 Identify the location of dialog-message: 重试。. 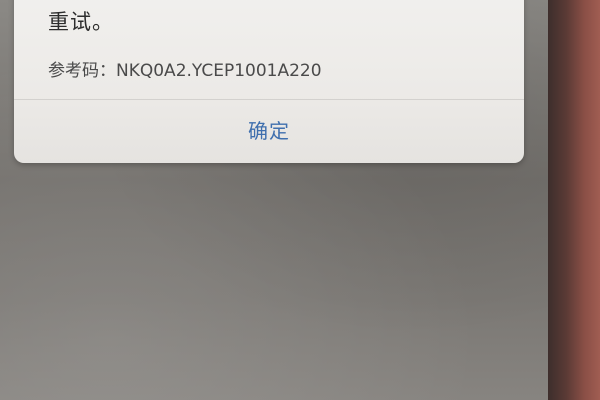
(81, 22).